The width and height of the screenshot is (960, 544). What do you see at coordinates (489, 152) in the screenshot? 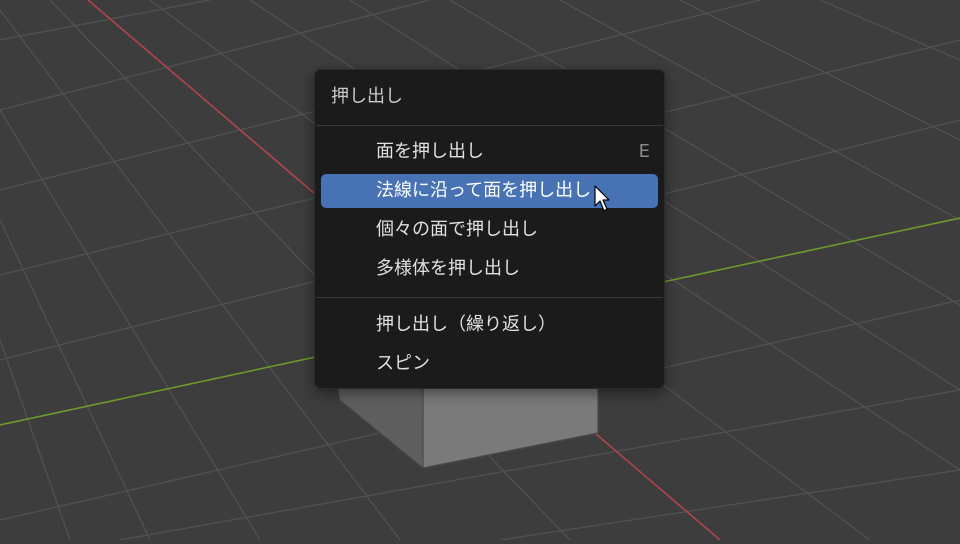
I see `menu-item-extrude-faces: 面を押し出し E` at bounding box center [489, 152].